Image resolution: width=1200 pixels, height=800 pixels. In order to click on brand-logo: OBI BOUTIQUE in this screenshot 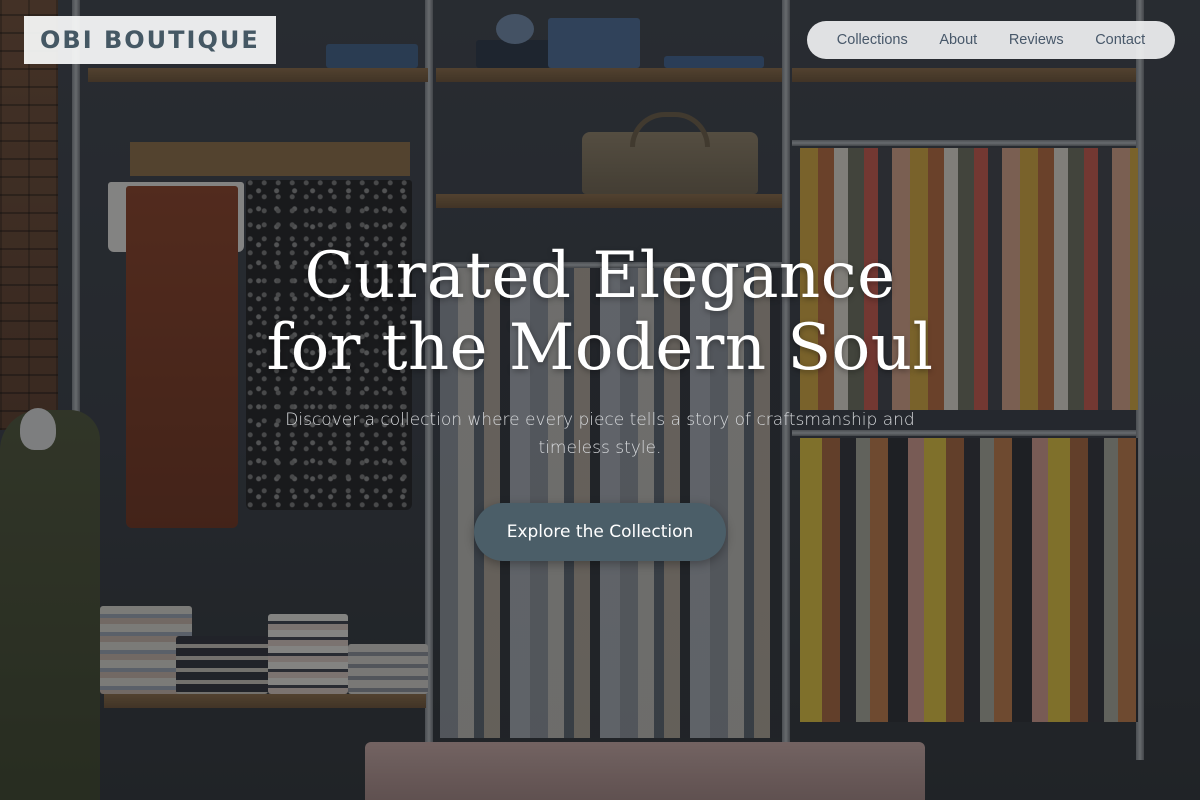, I will do `click(150, 40)`.